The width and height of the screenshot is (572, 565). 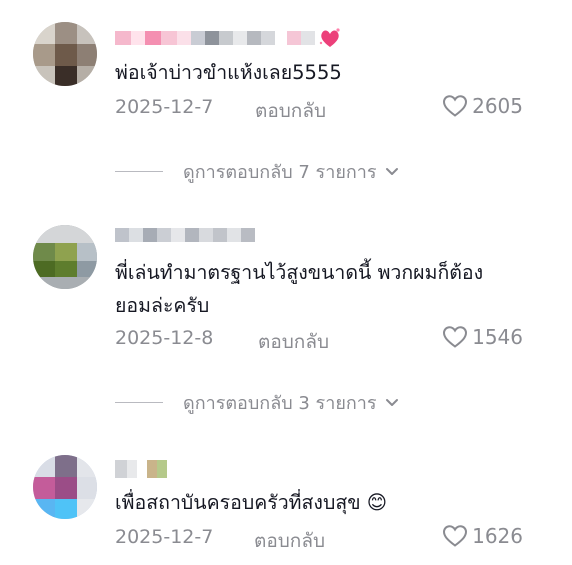 What do you see at coordinates (497, 337) in the screenshot?
I see `like-count: 1546` at bounding box center [497, 337].